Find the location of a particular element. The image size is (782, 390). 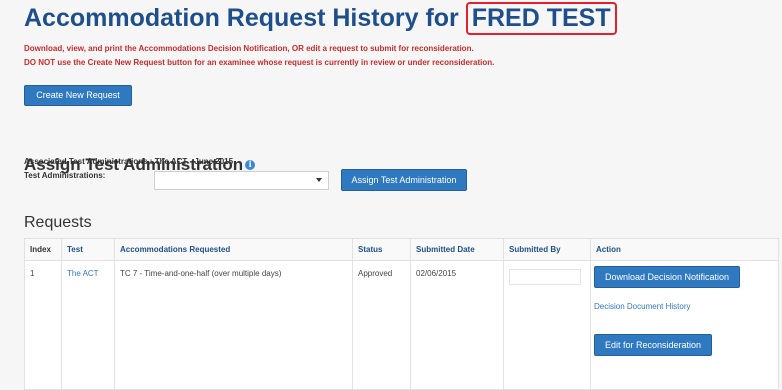

column-header-submitted-date: Submitted Date is located at coordinates (457, 249).